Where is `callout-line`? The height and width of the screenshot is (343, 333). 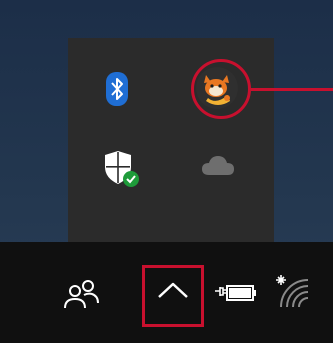 callout-line is located at coordinates (292, 89).